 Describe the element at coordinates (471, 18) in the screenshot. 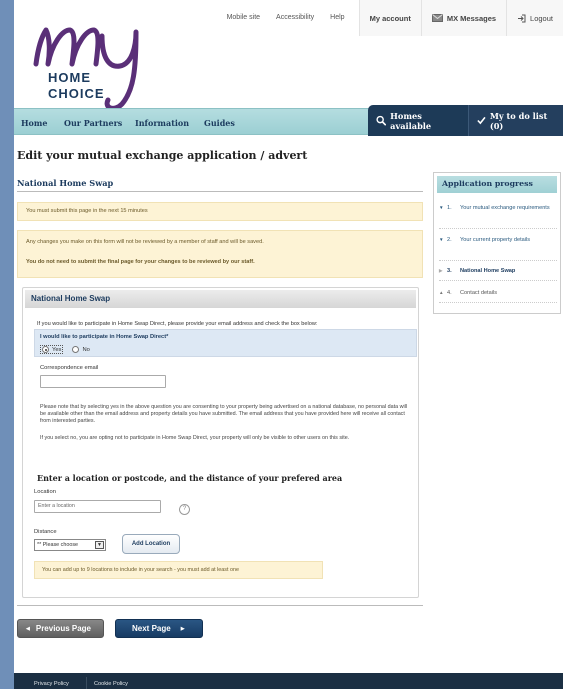

I see `mx-messages-label: MX Messages` at that location.